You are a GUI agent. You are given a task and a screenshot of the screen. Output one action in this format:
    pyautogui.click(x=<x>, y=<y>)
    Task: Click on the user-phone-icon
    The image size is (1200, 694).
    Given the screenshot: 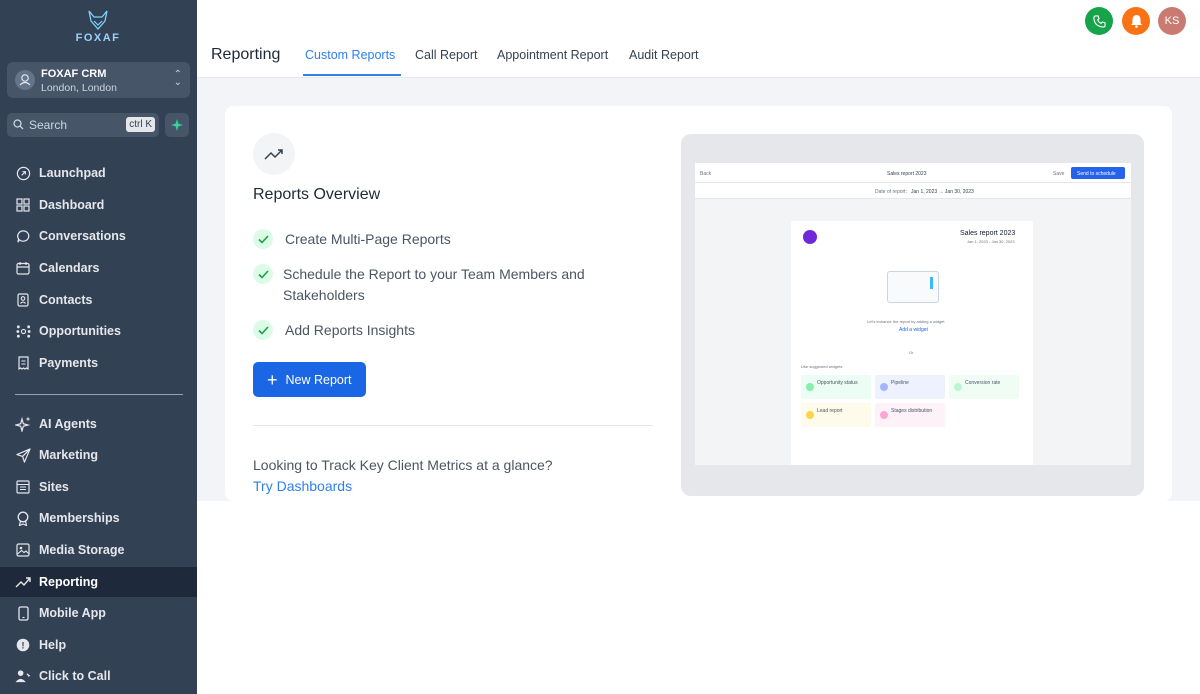 What is the action you would take?
    pyautogui.click(x=23, y=676)
    